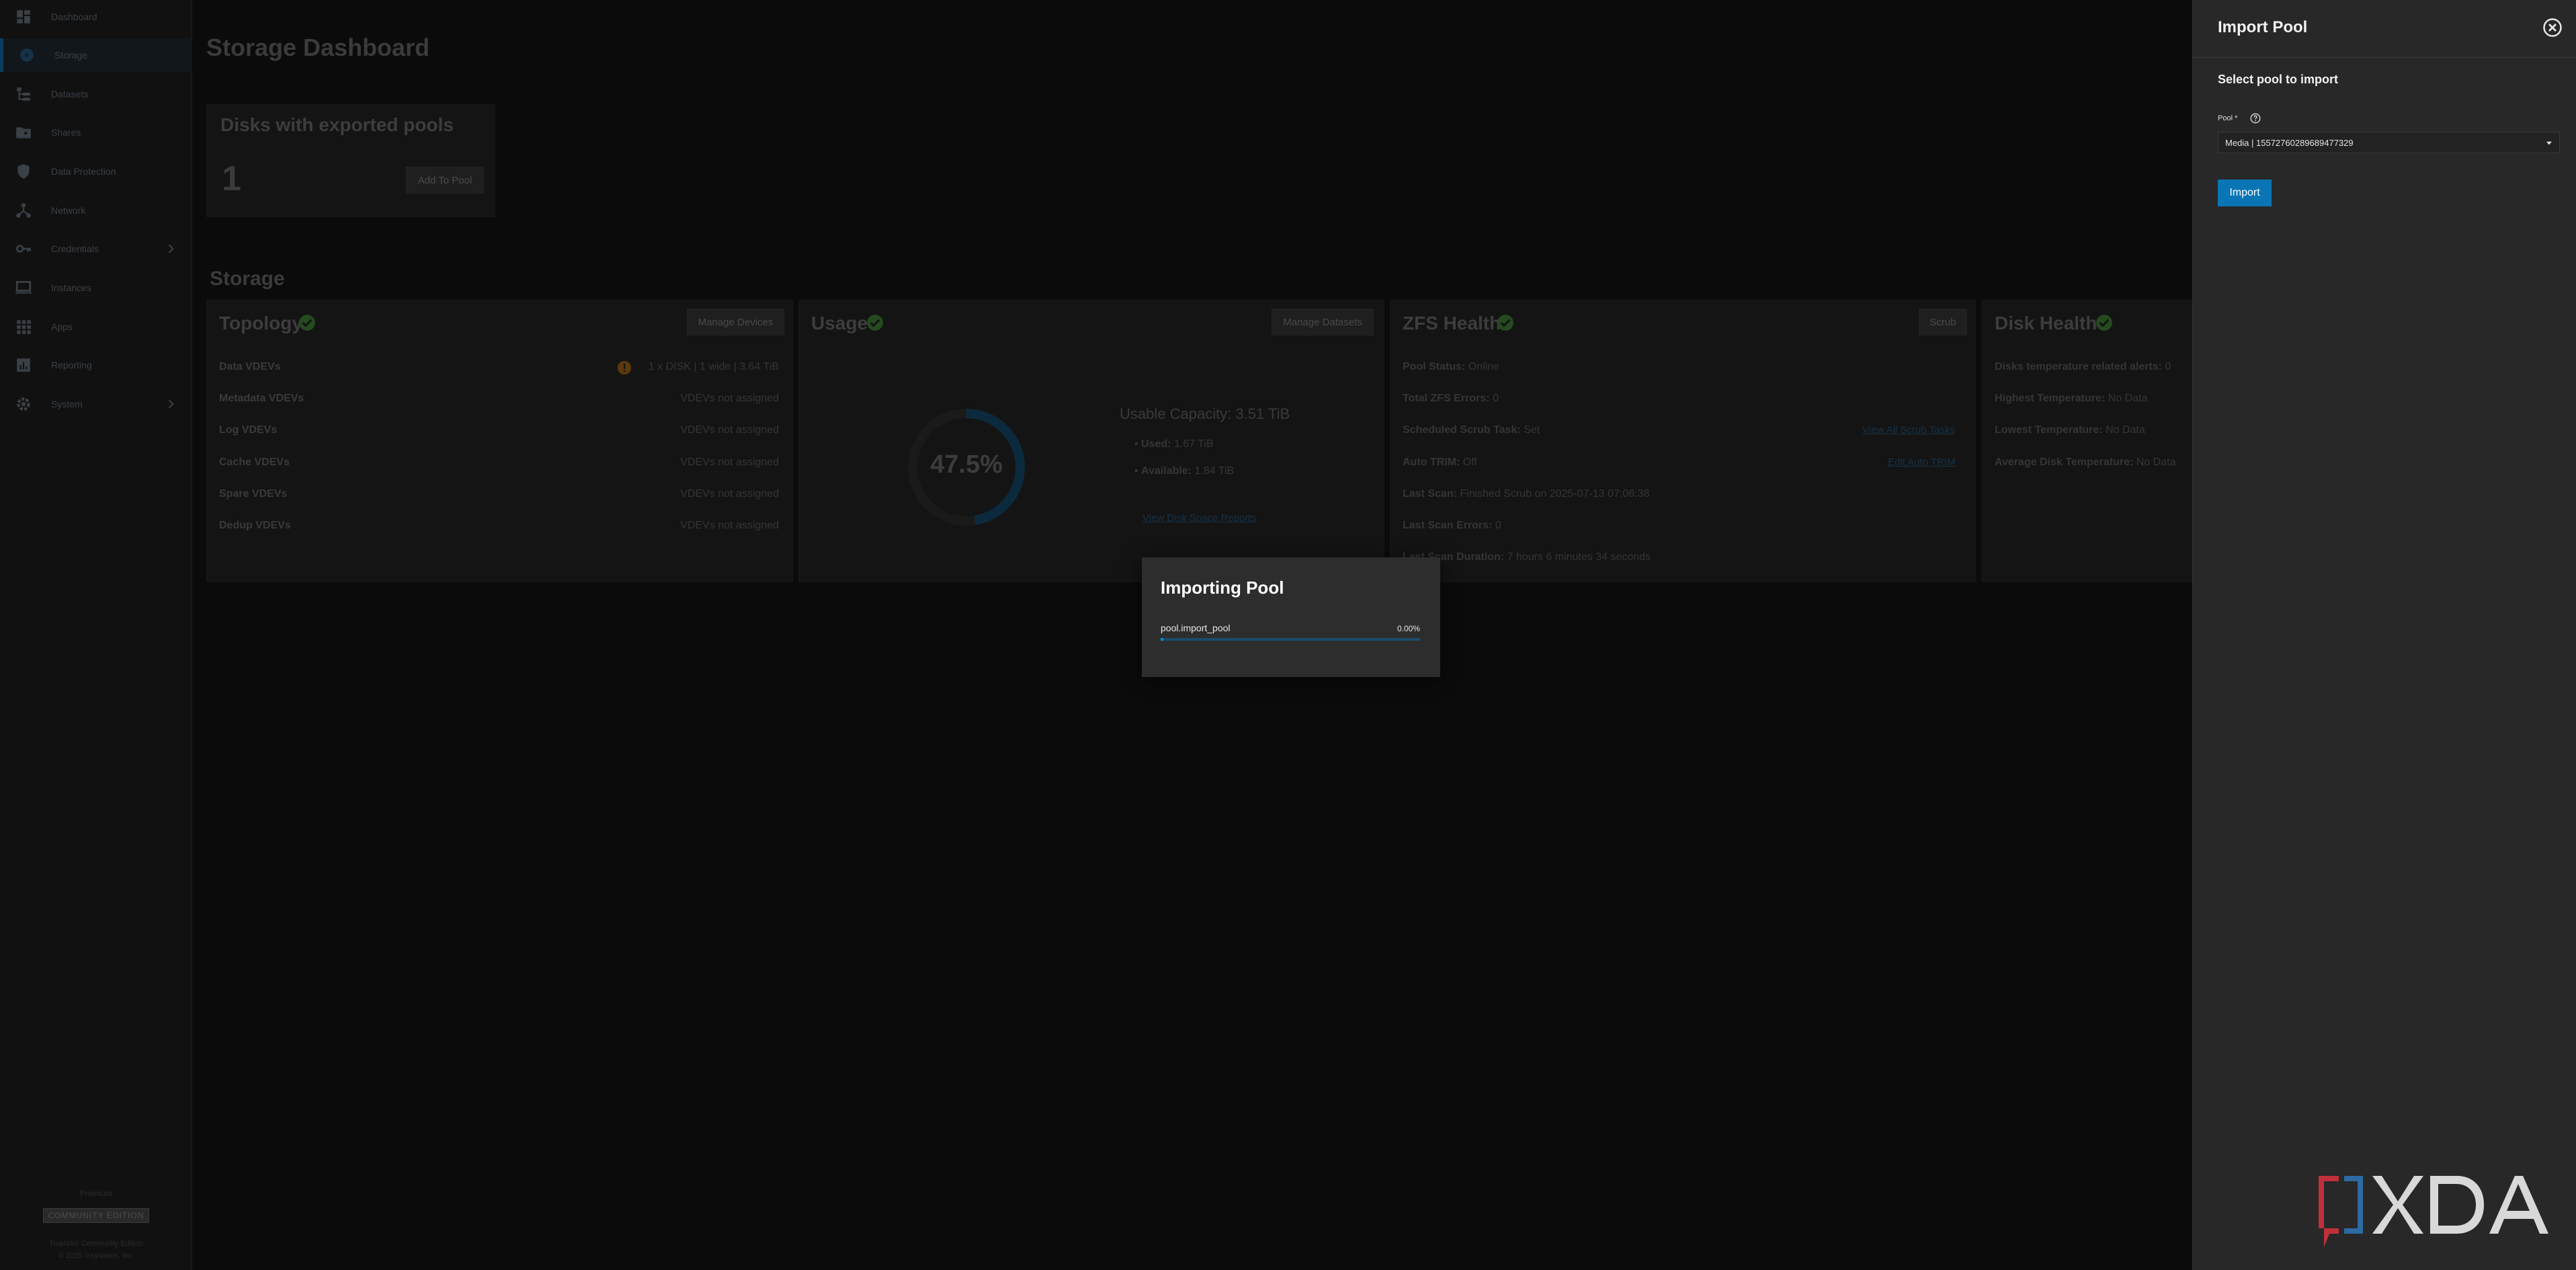 This screenshot has height=1270, width=2576. Describe the element at coordinates (96, 132) in the screenshot. I see `sidebar-item-shares: Shares` at that location.